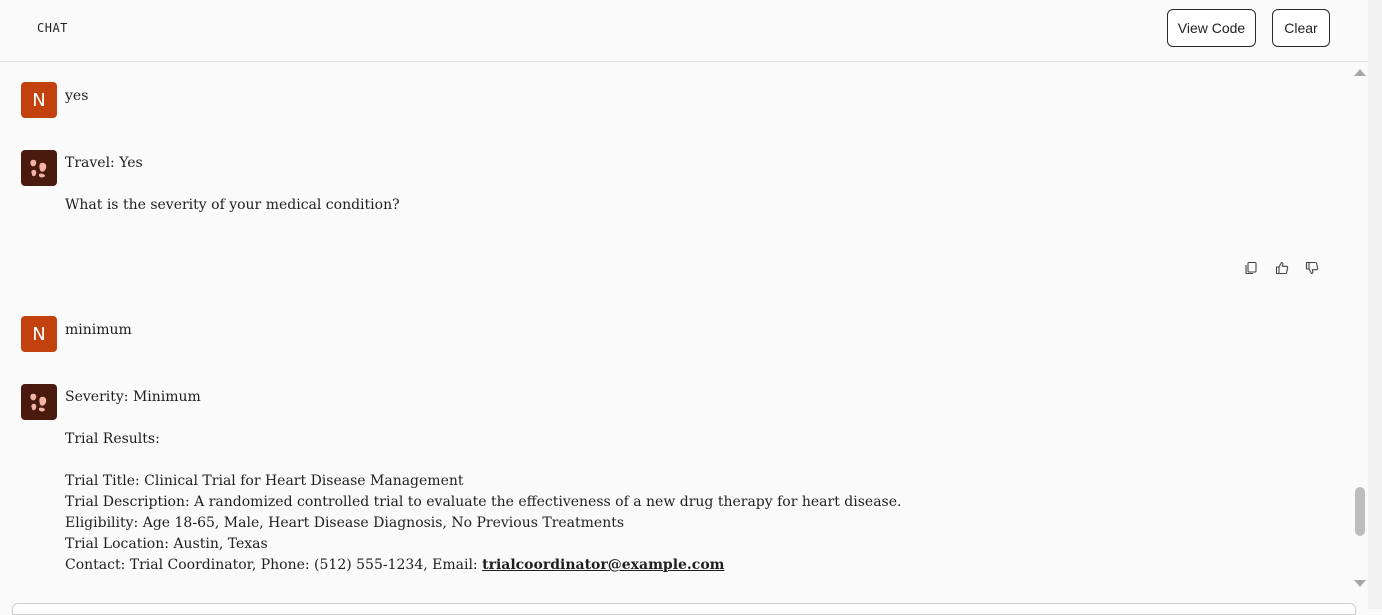 The image size is (1382, 615). I want to click on user-message: yes, so click(77, 96).